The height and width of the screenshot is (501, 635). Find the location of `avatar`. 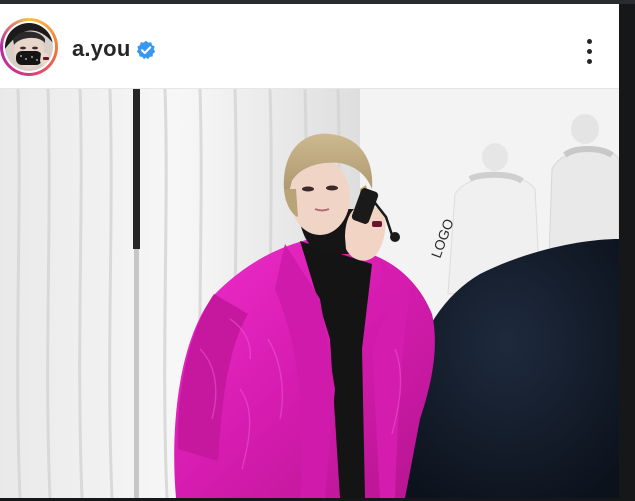

avatar is located at coordinates (29, 47).